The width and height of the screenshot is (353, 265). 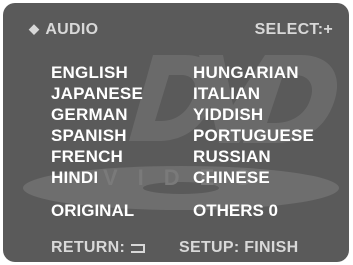 I want to click on select-hint: SELECT:+, so click(x=293, y=29).